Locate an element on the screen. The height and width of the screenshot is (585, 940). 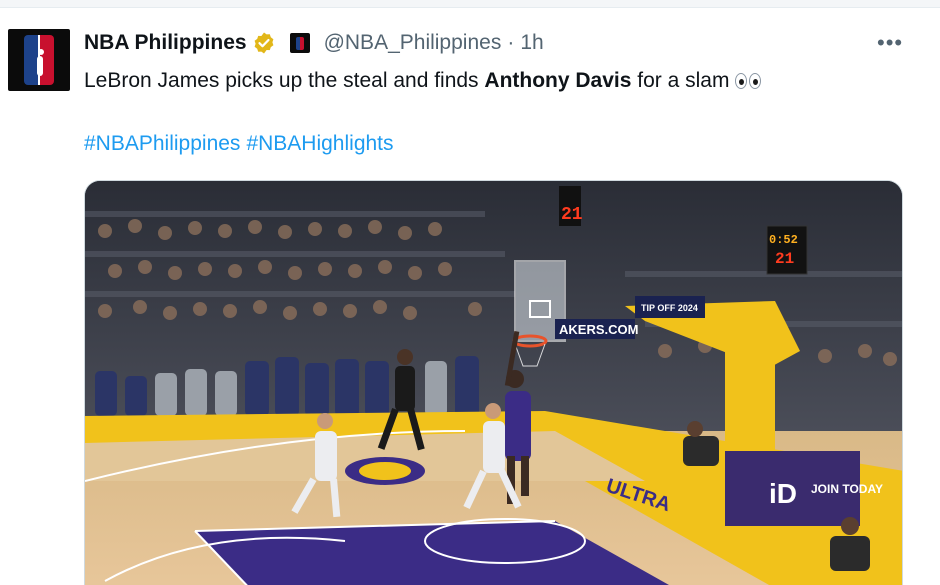
sign-text-2: JOIN TODAY is located at coordinates (847, 489).